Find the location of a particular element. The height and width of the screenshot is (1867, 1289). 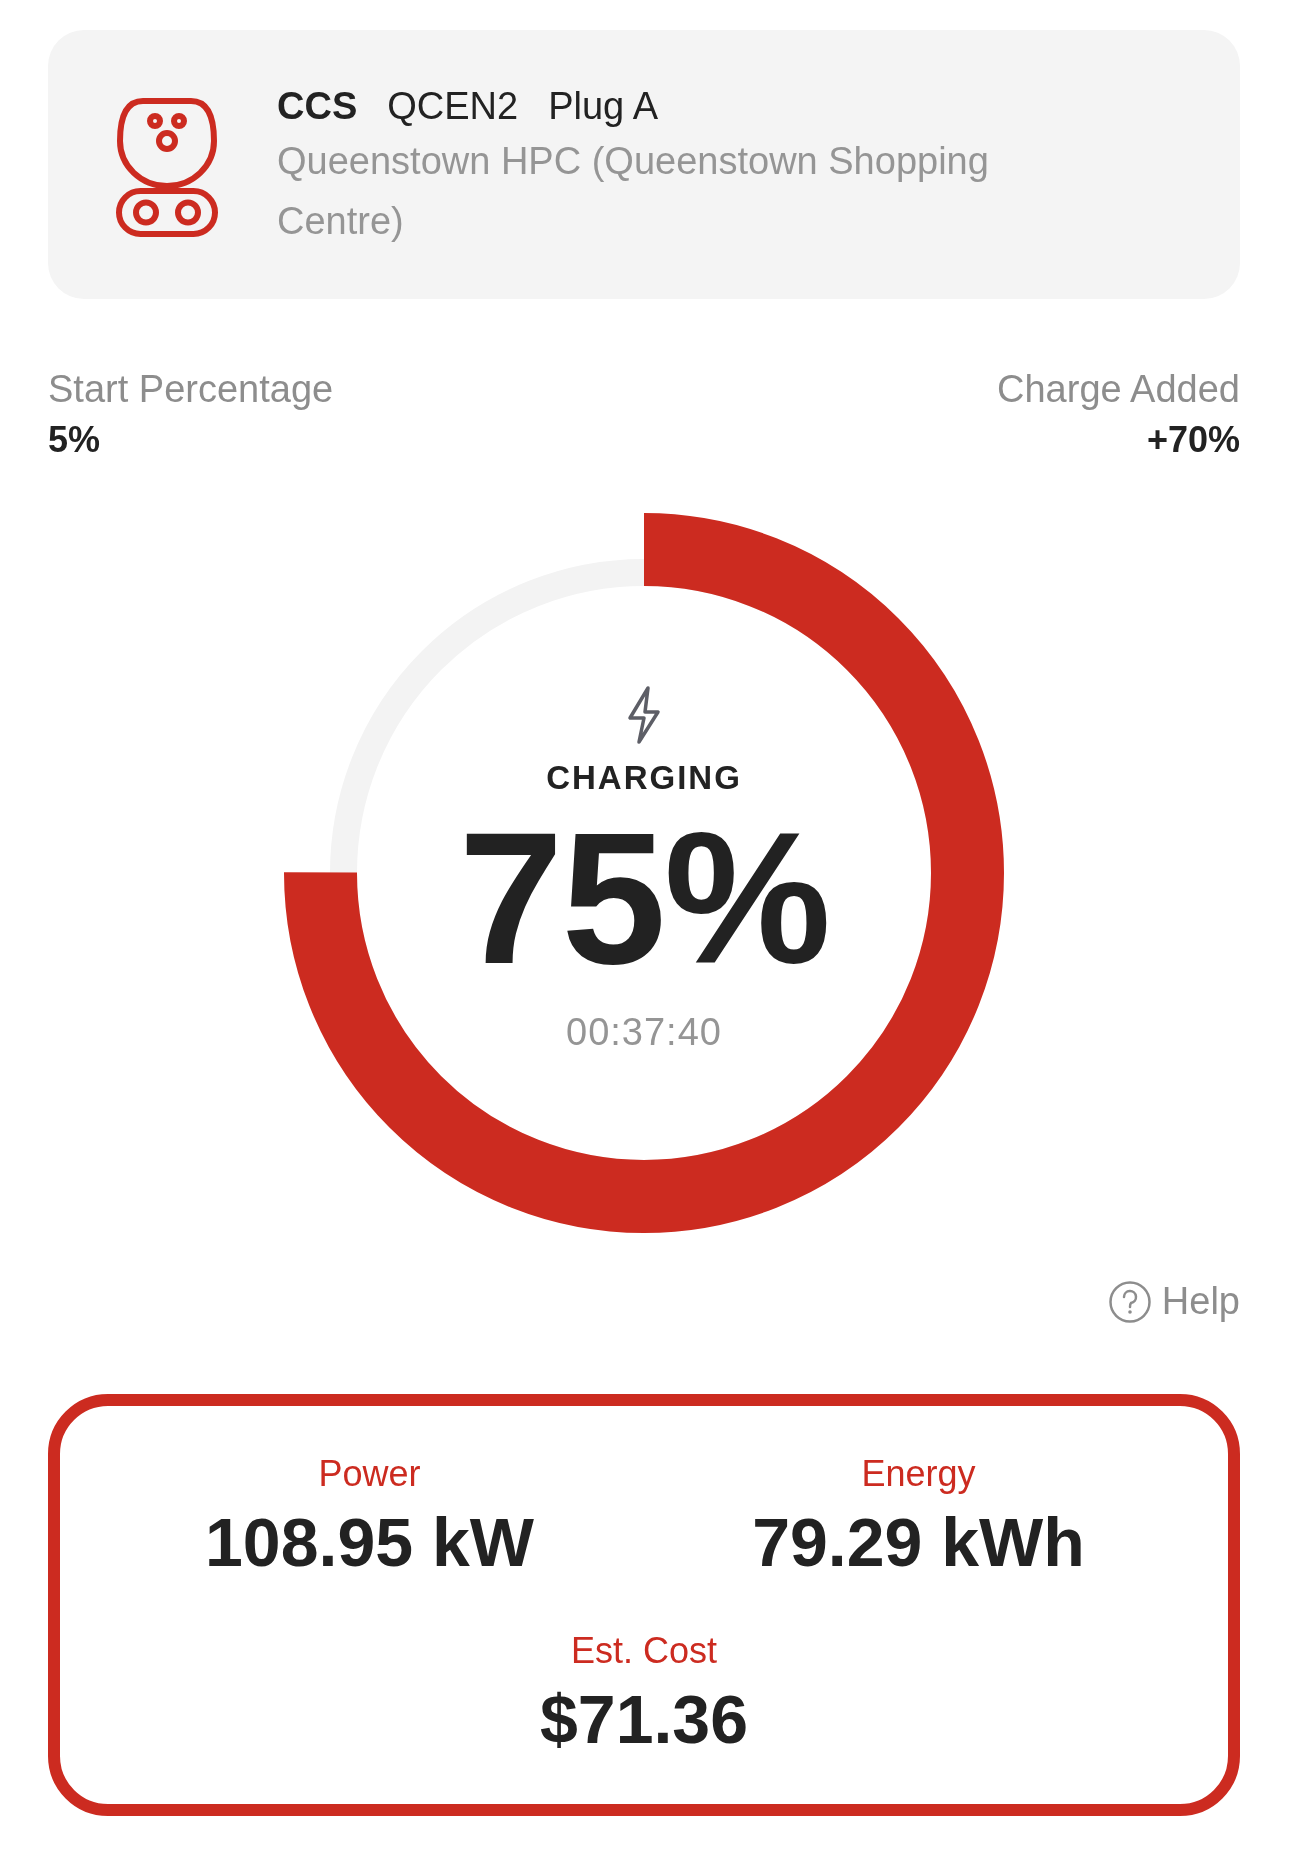

metric-value: 108.95 kW is located at coordinates (369, 1543).